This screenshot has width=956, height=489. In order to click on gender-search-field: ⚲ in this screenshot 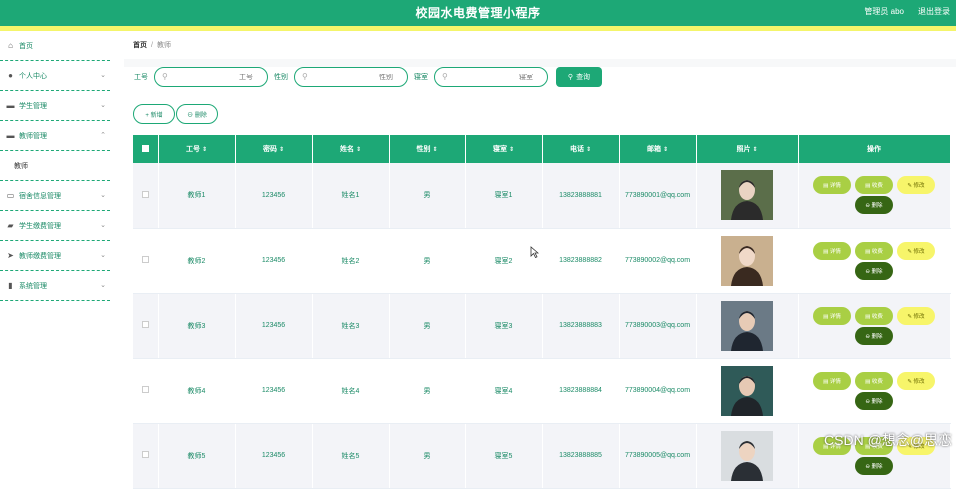, I will do `click(351, 77)`.